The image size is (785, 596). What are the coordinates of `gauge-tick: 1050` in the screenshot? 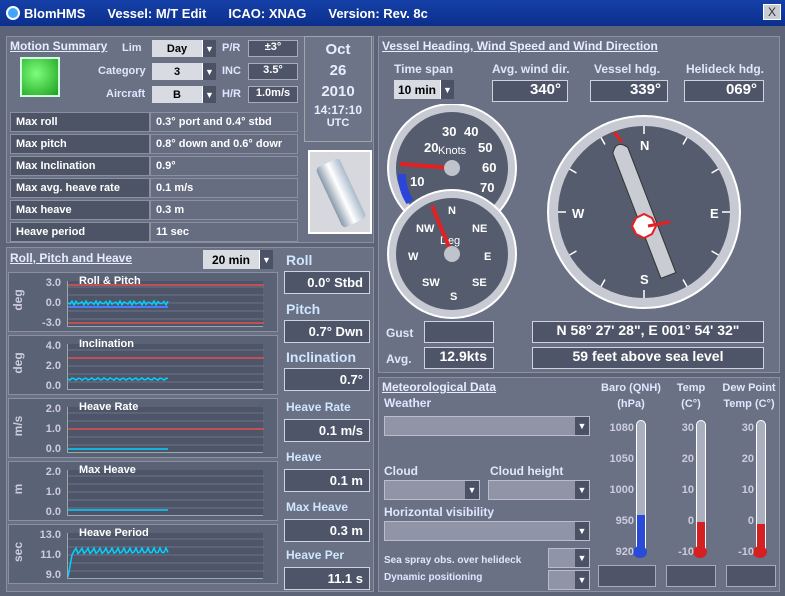 It's located at (621, 459).